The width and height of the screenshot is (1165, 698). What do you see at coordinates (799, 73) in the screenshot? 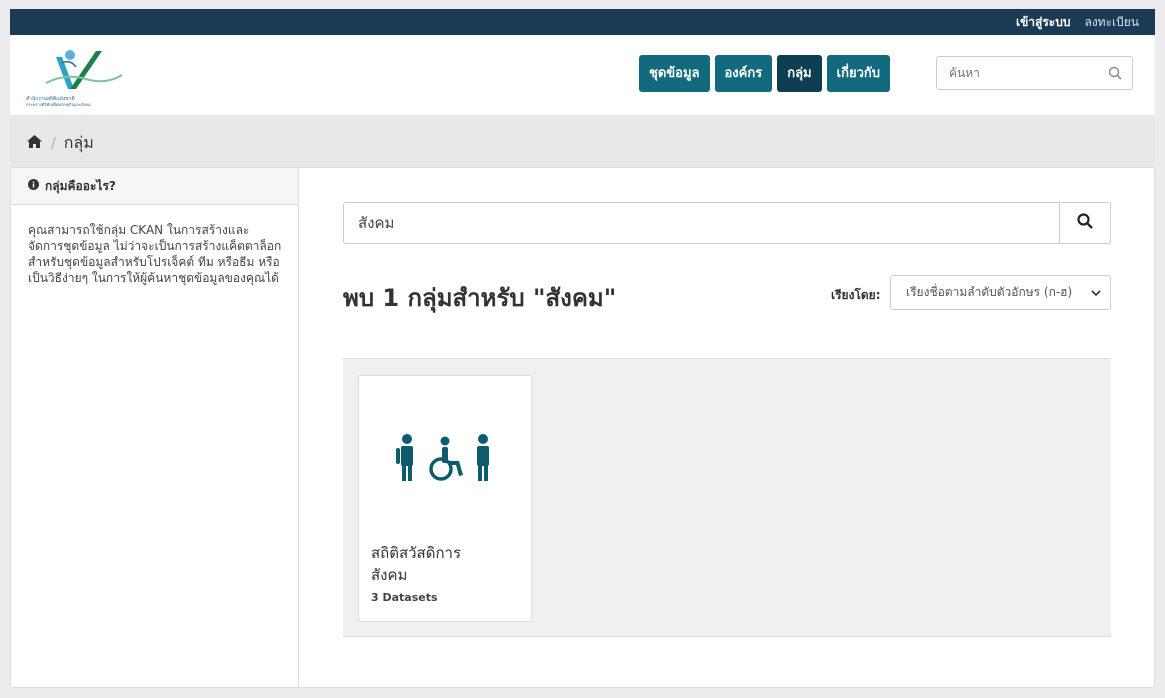
I see `nav-groups: กลุ่ม` at bounding box center [799, 73].